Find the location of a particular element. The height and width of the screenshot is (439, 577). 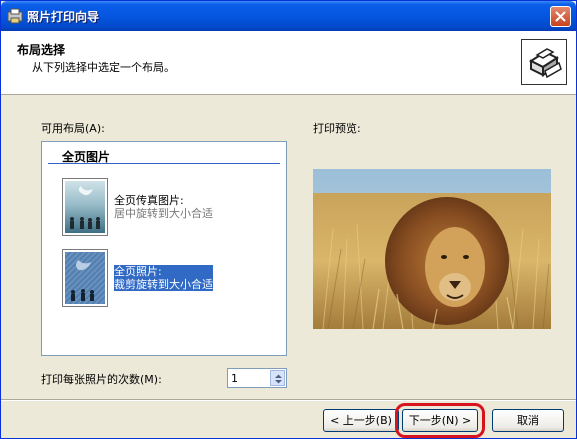

page-title: 布局选择 is located at coordinates (41, 50).